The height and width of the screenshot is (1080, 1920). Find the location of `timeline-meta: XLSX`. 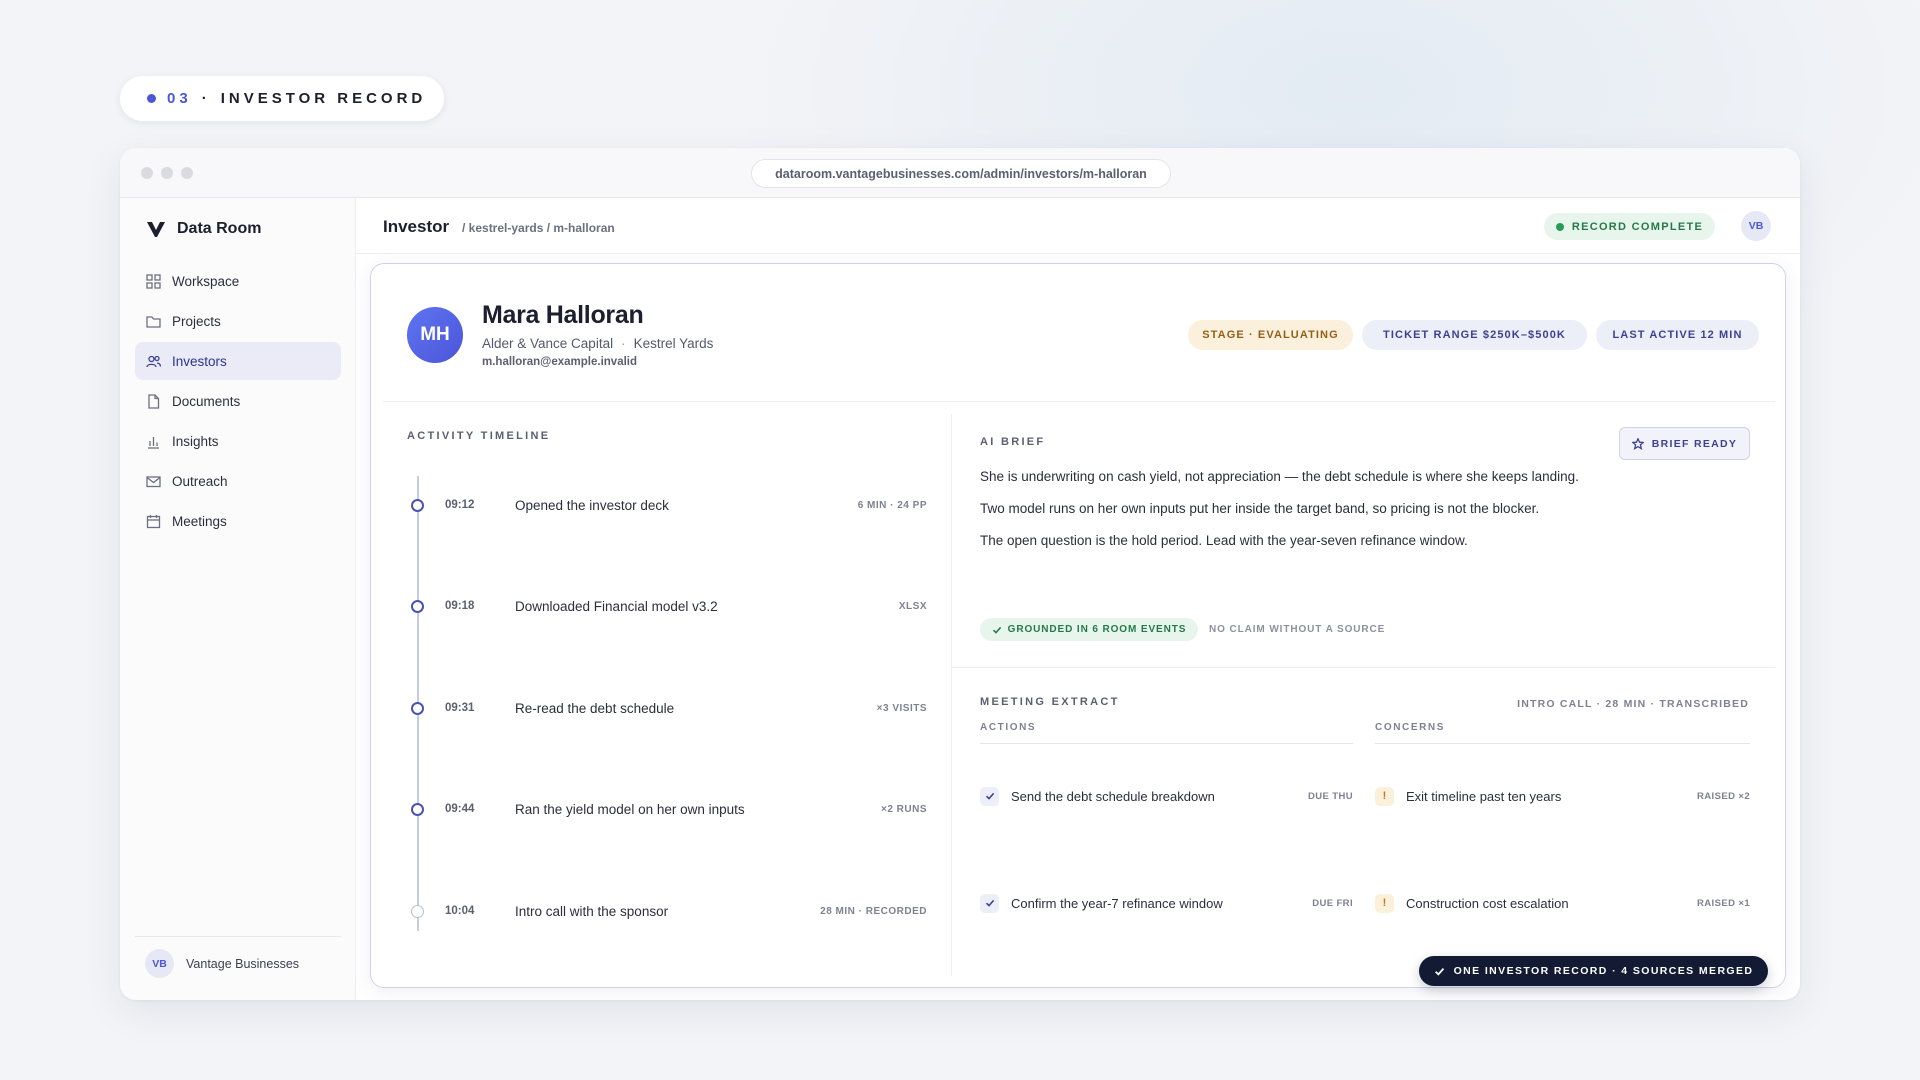

timeline-meta: XLSX is located at coordinates (912, 606).